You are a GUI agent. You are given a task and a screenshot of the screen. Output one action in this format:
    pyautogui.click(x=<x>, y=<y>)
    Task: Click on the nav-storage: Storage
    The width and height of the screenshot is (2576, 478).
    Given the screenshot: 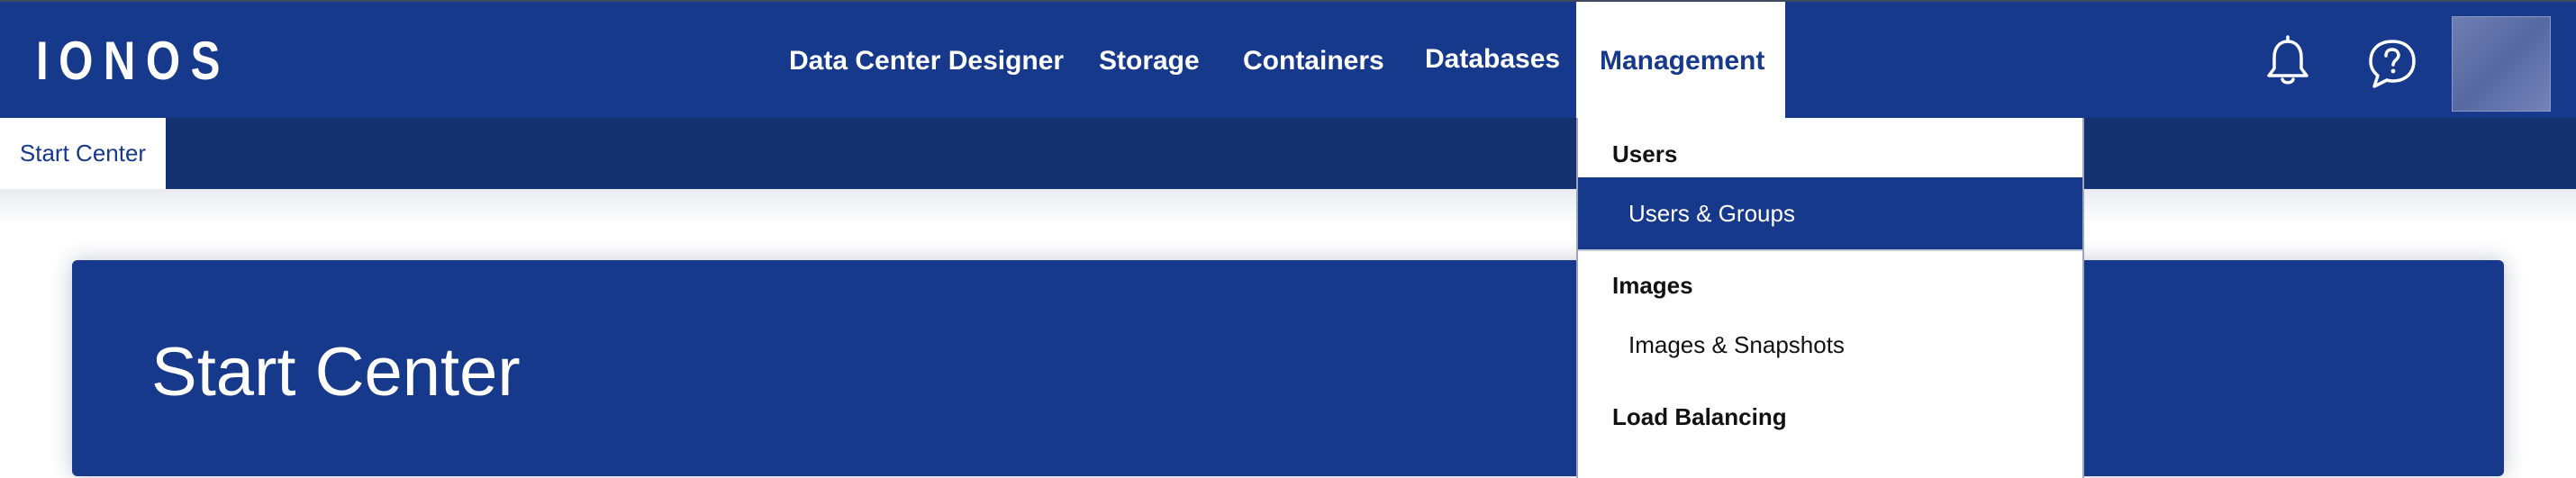 What is the action you would take?
    pyautogui.click(x=1149, y=61)
    